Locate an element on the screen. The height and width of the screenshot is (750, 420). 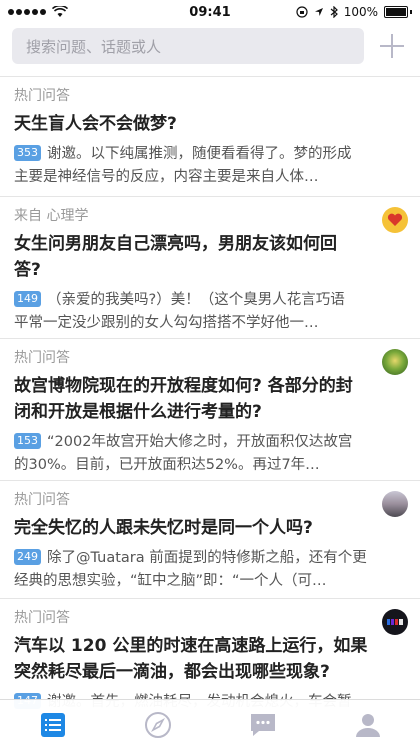
tab-discover is located at coordinates (158, 725).